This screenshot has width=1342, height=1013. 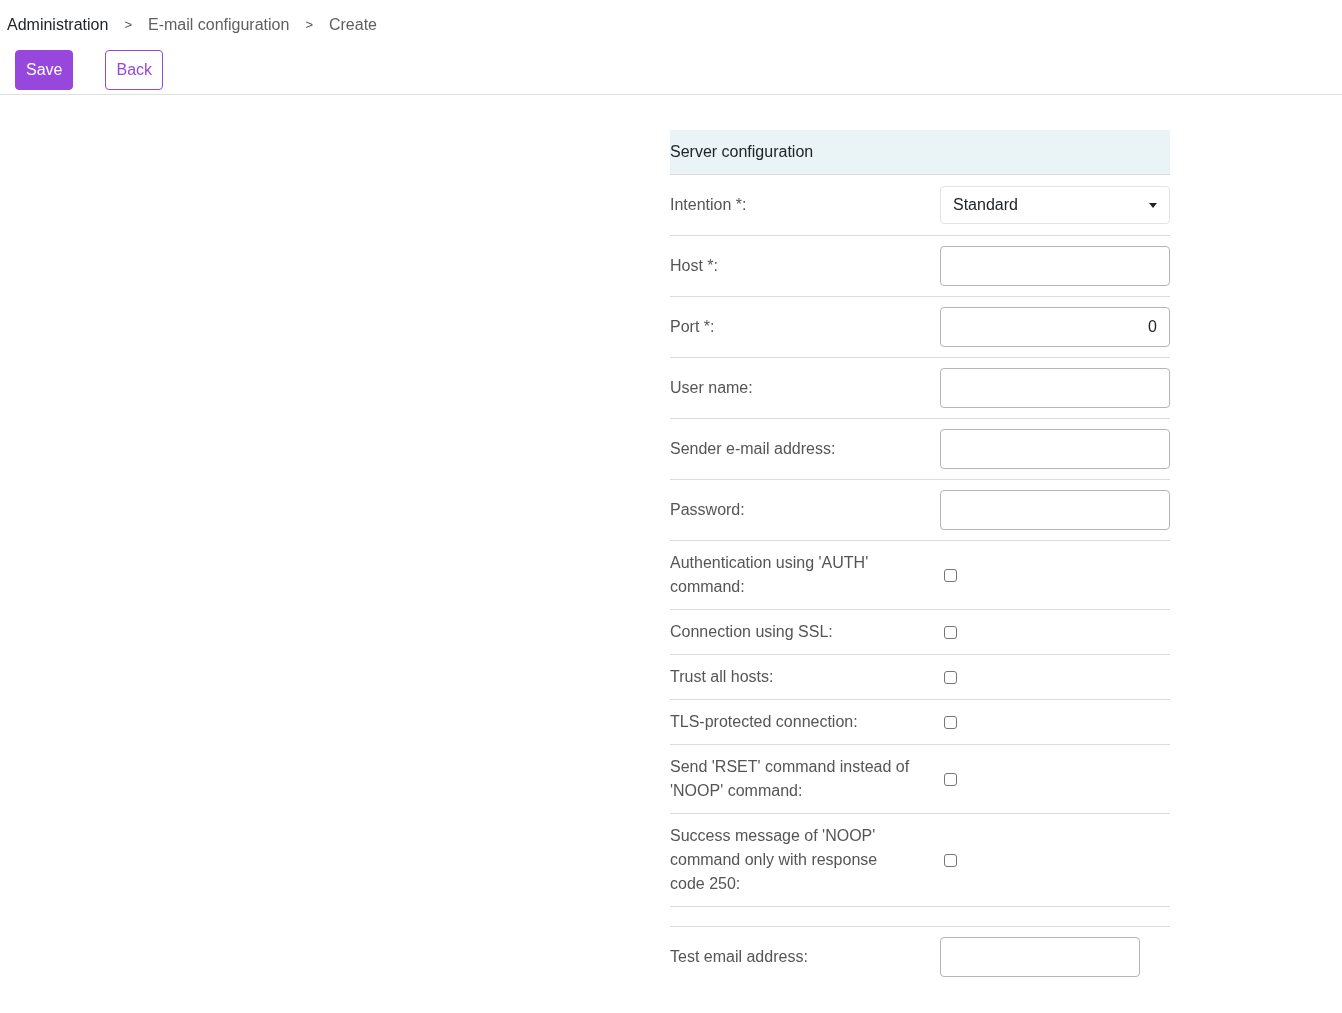 I want to click on breadcrumb-item: E-mail configuration, so click(x=218, y=25).